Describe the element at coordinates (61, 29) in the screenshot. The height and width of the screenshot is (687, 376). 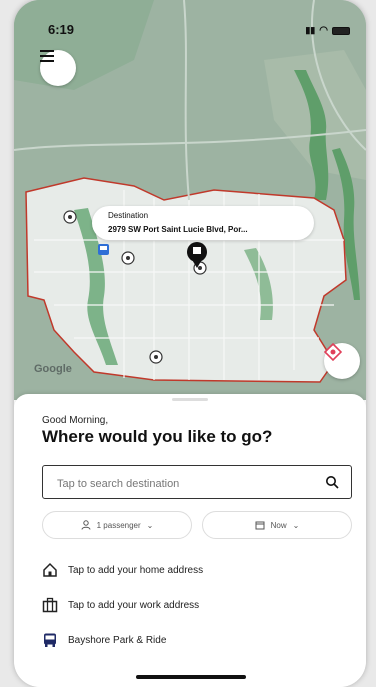
I see `status-time: 6:19` at that location.